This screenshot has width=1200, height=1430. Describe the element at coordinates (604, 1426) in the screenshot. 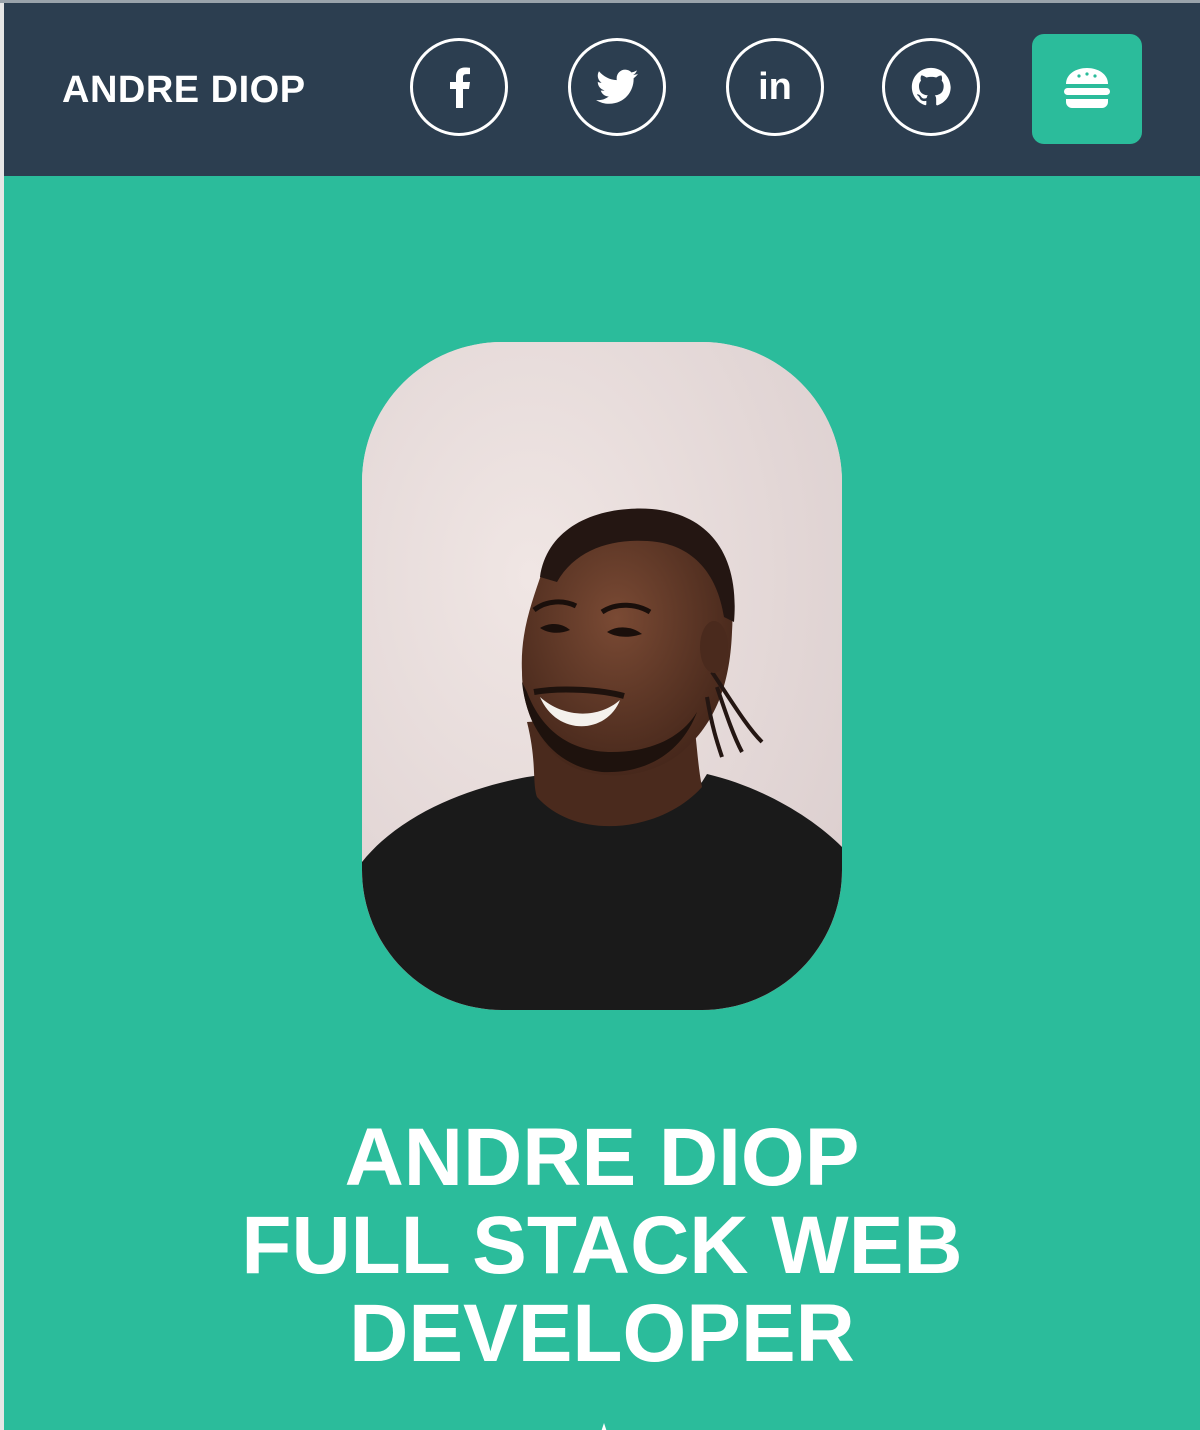

I see `star-divider-icon` at that location.